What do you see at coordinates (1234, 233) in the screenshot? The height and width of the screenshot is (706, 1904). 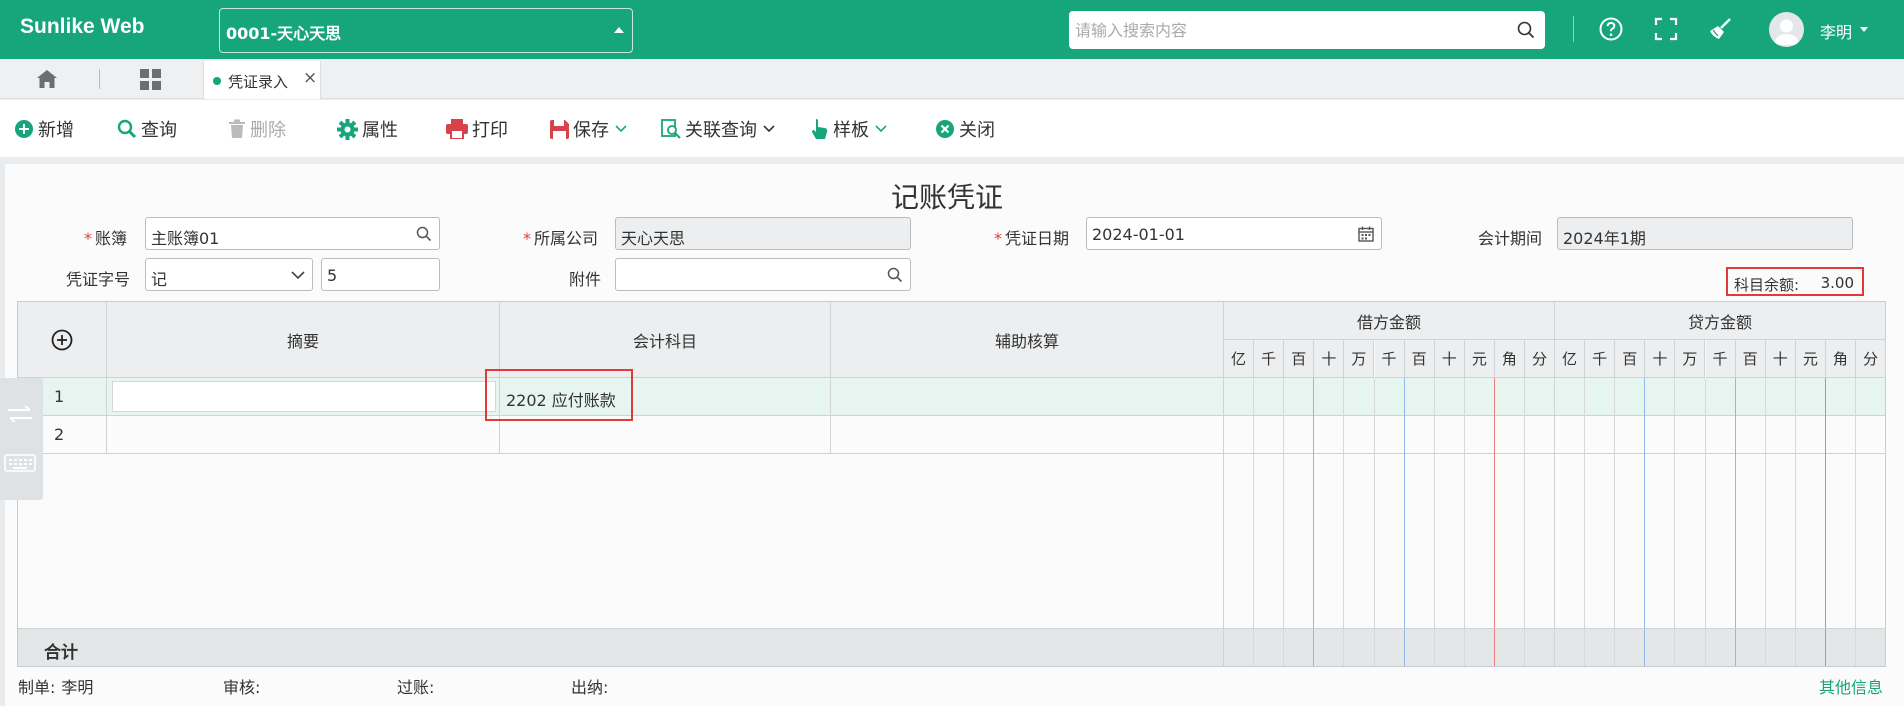 I see `voucher-date-field: 2024-01-01` at bounding box center [1234, 233].